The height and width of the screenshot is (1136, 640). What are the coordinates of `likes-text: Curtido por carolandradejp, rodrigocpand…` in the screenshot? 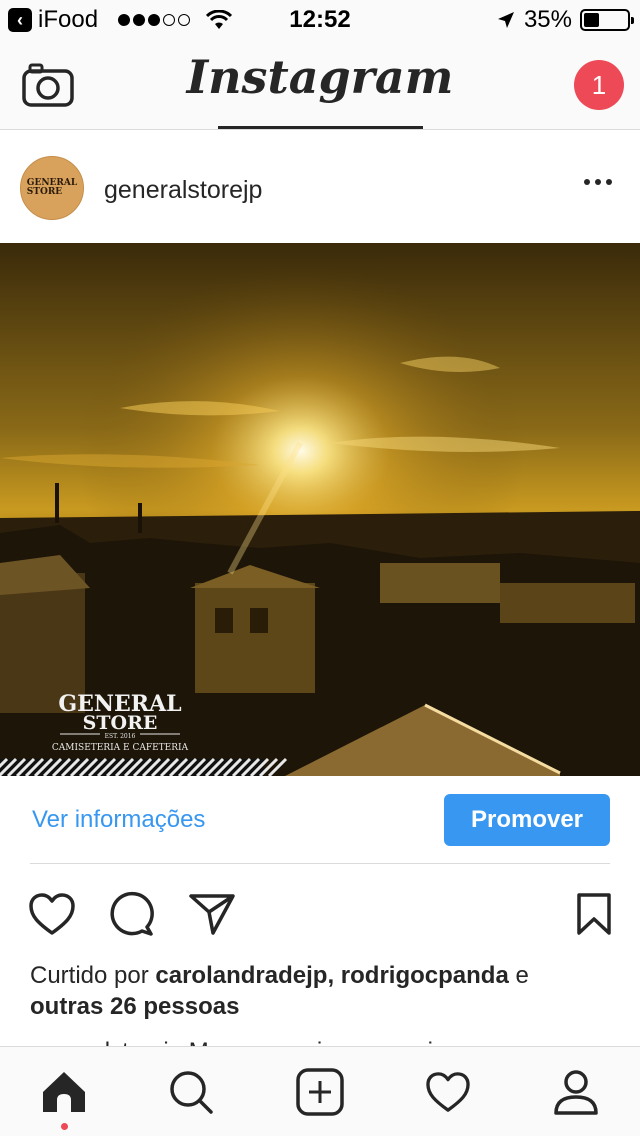 It's located at (325, 991).